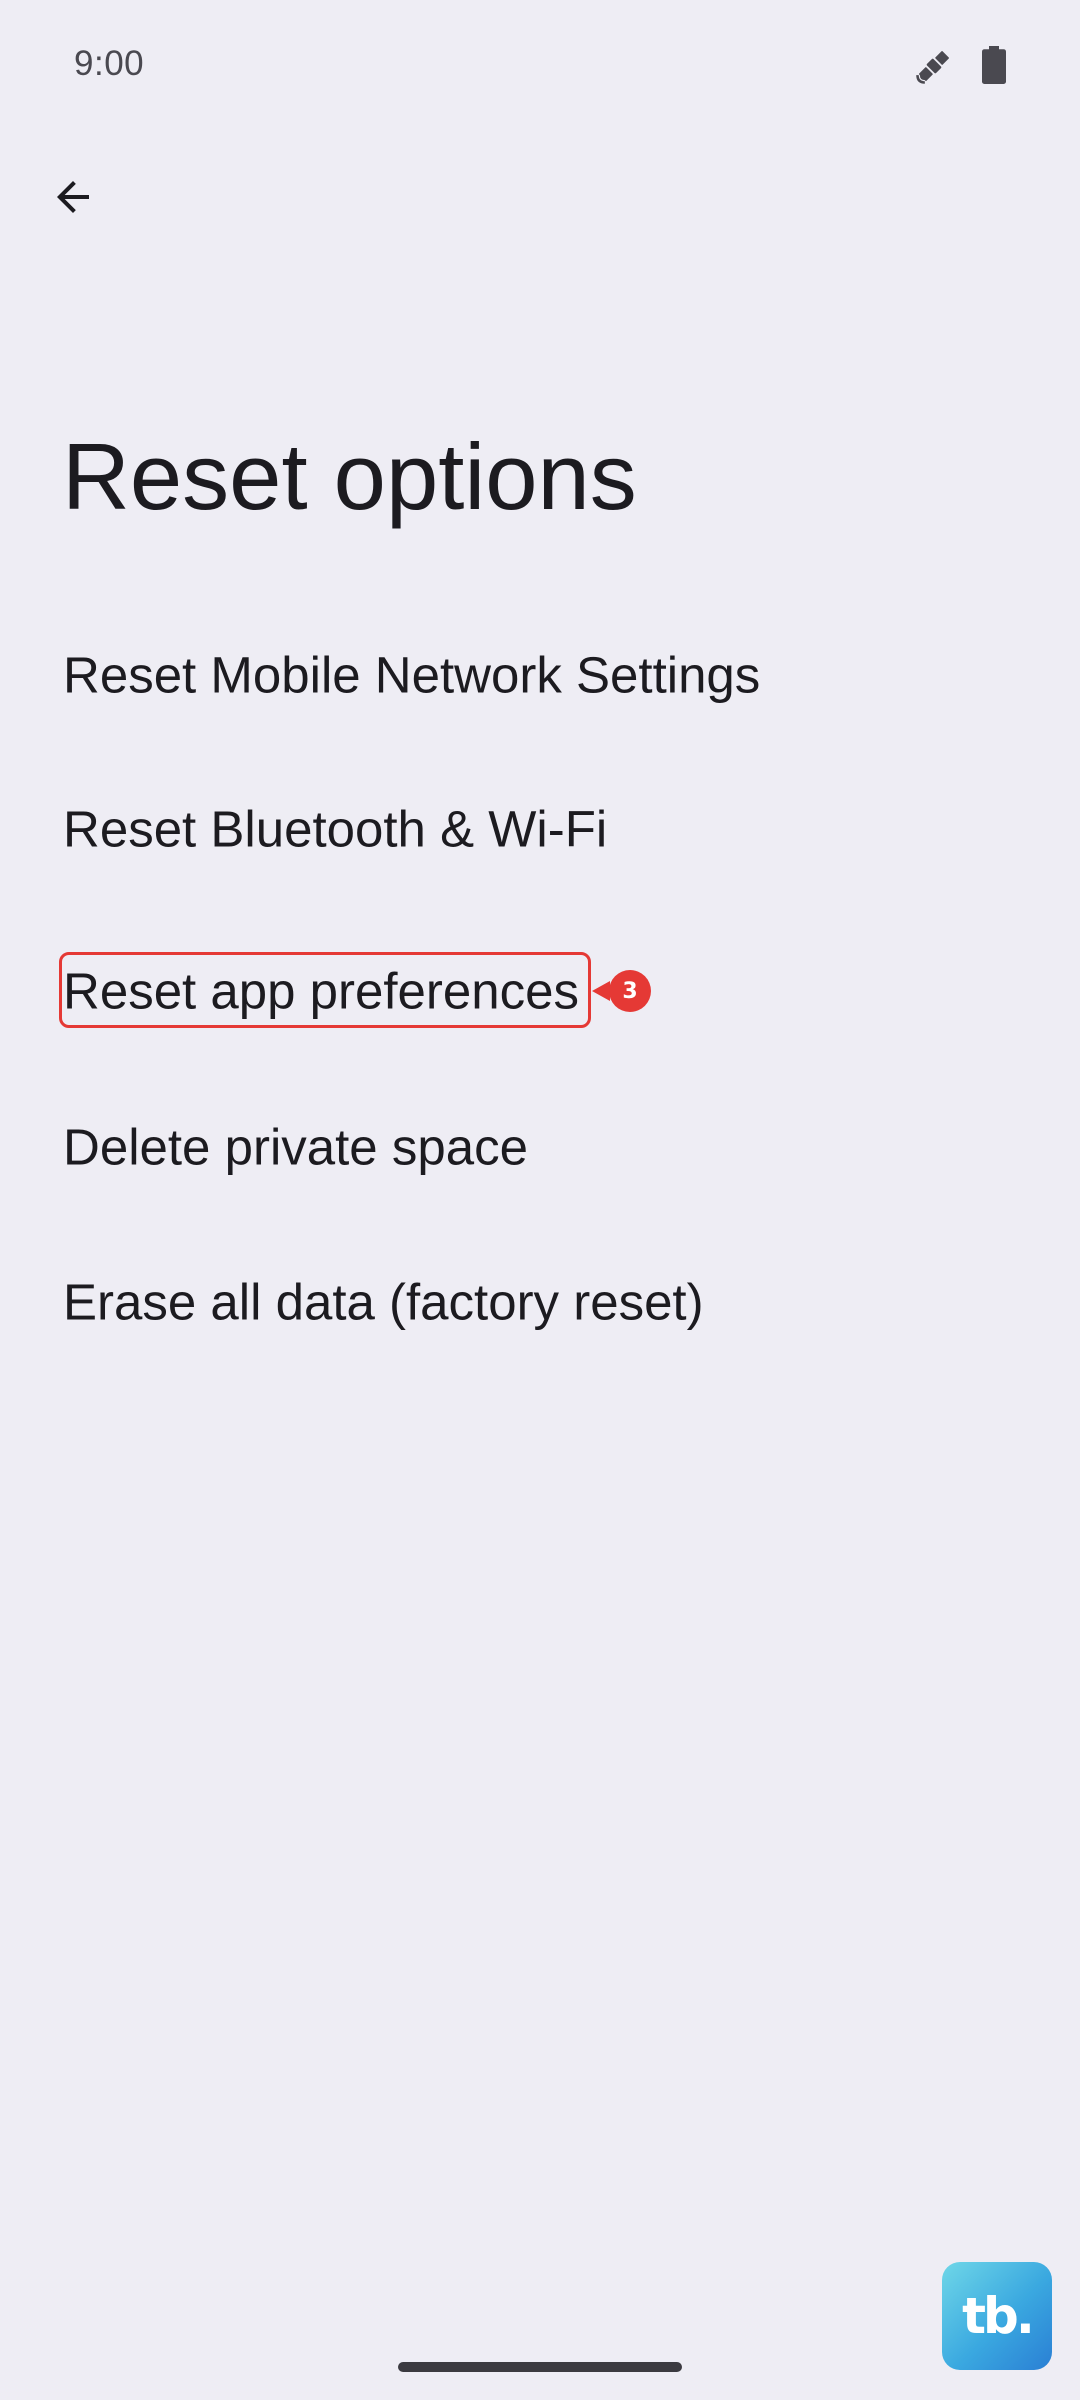 The image size is (1080, 2400). I want to click on highlight-box, so click(325, 990).